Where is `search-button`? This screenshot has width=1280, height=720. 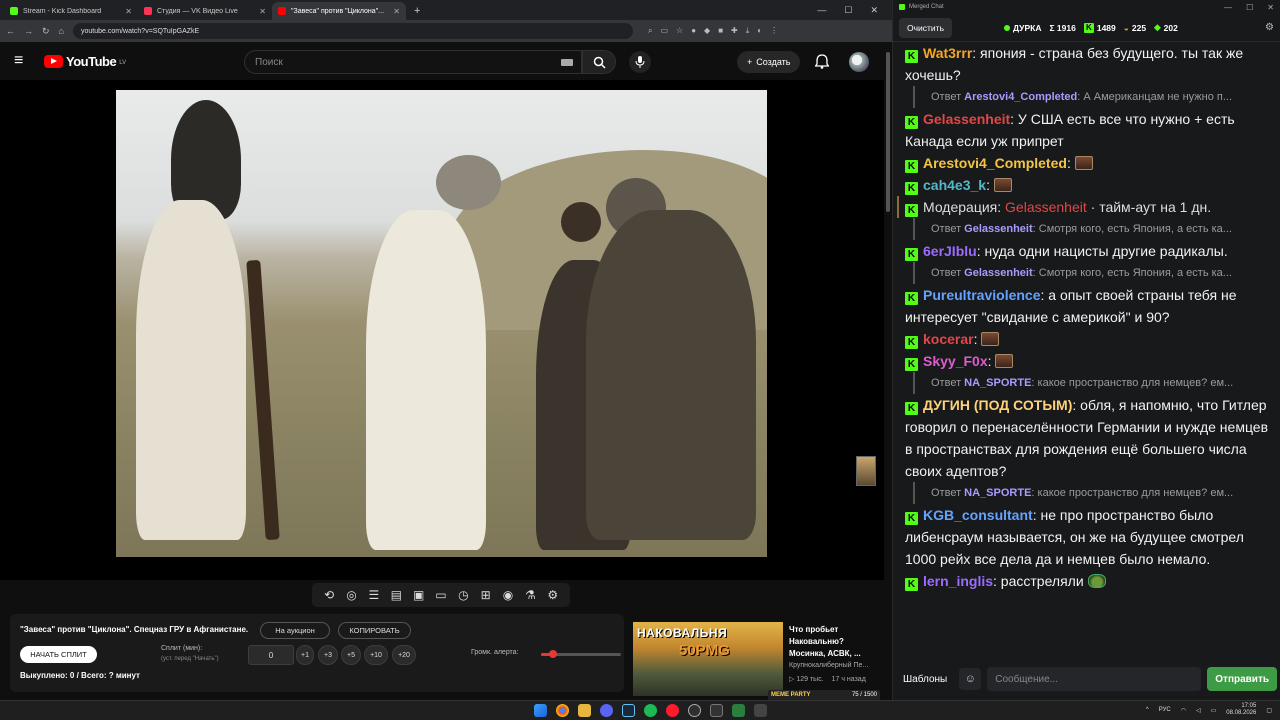
search-button is located at coordinates (599, 62).